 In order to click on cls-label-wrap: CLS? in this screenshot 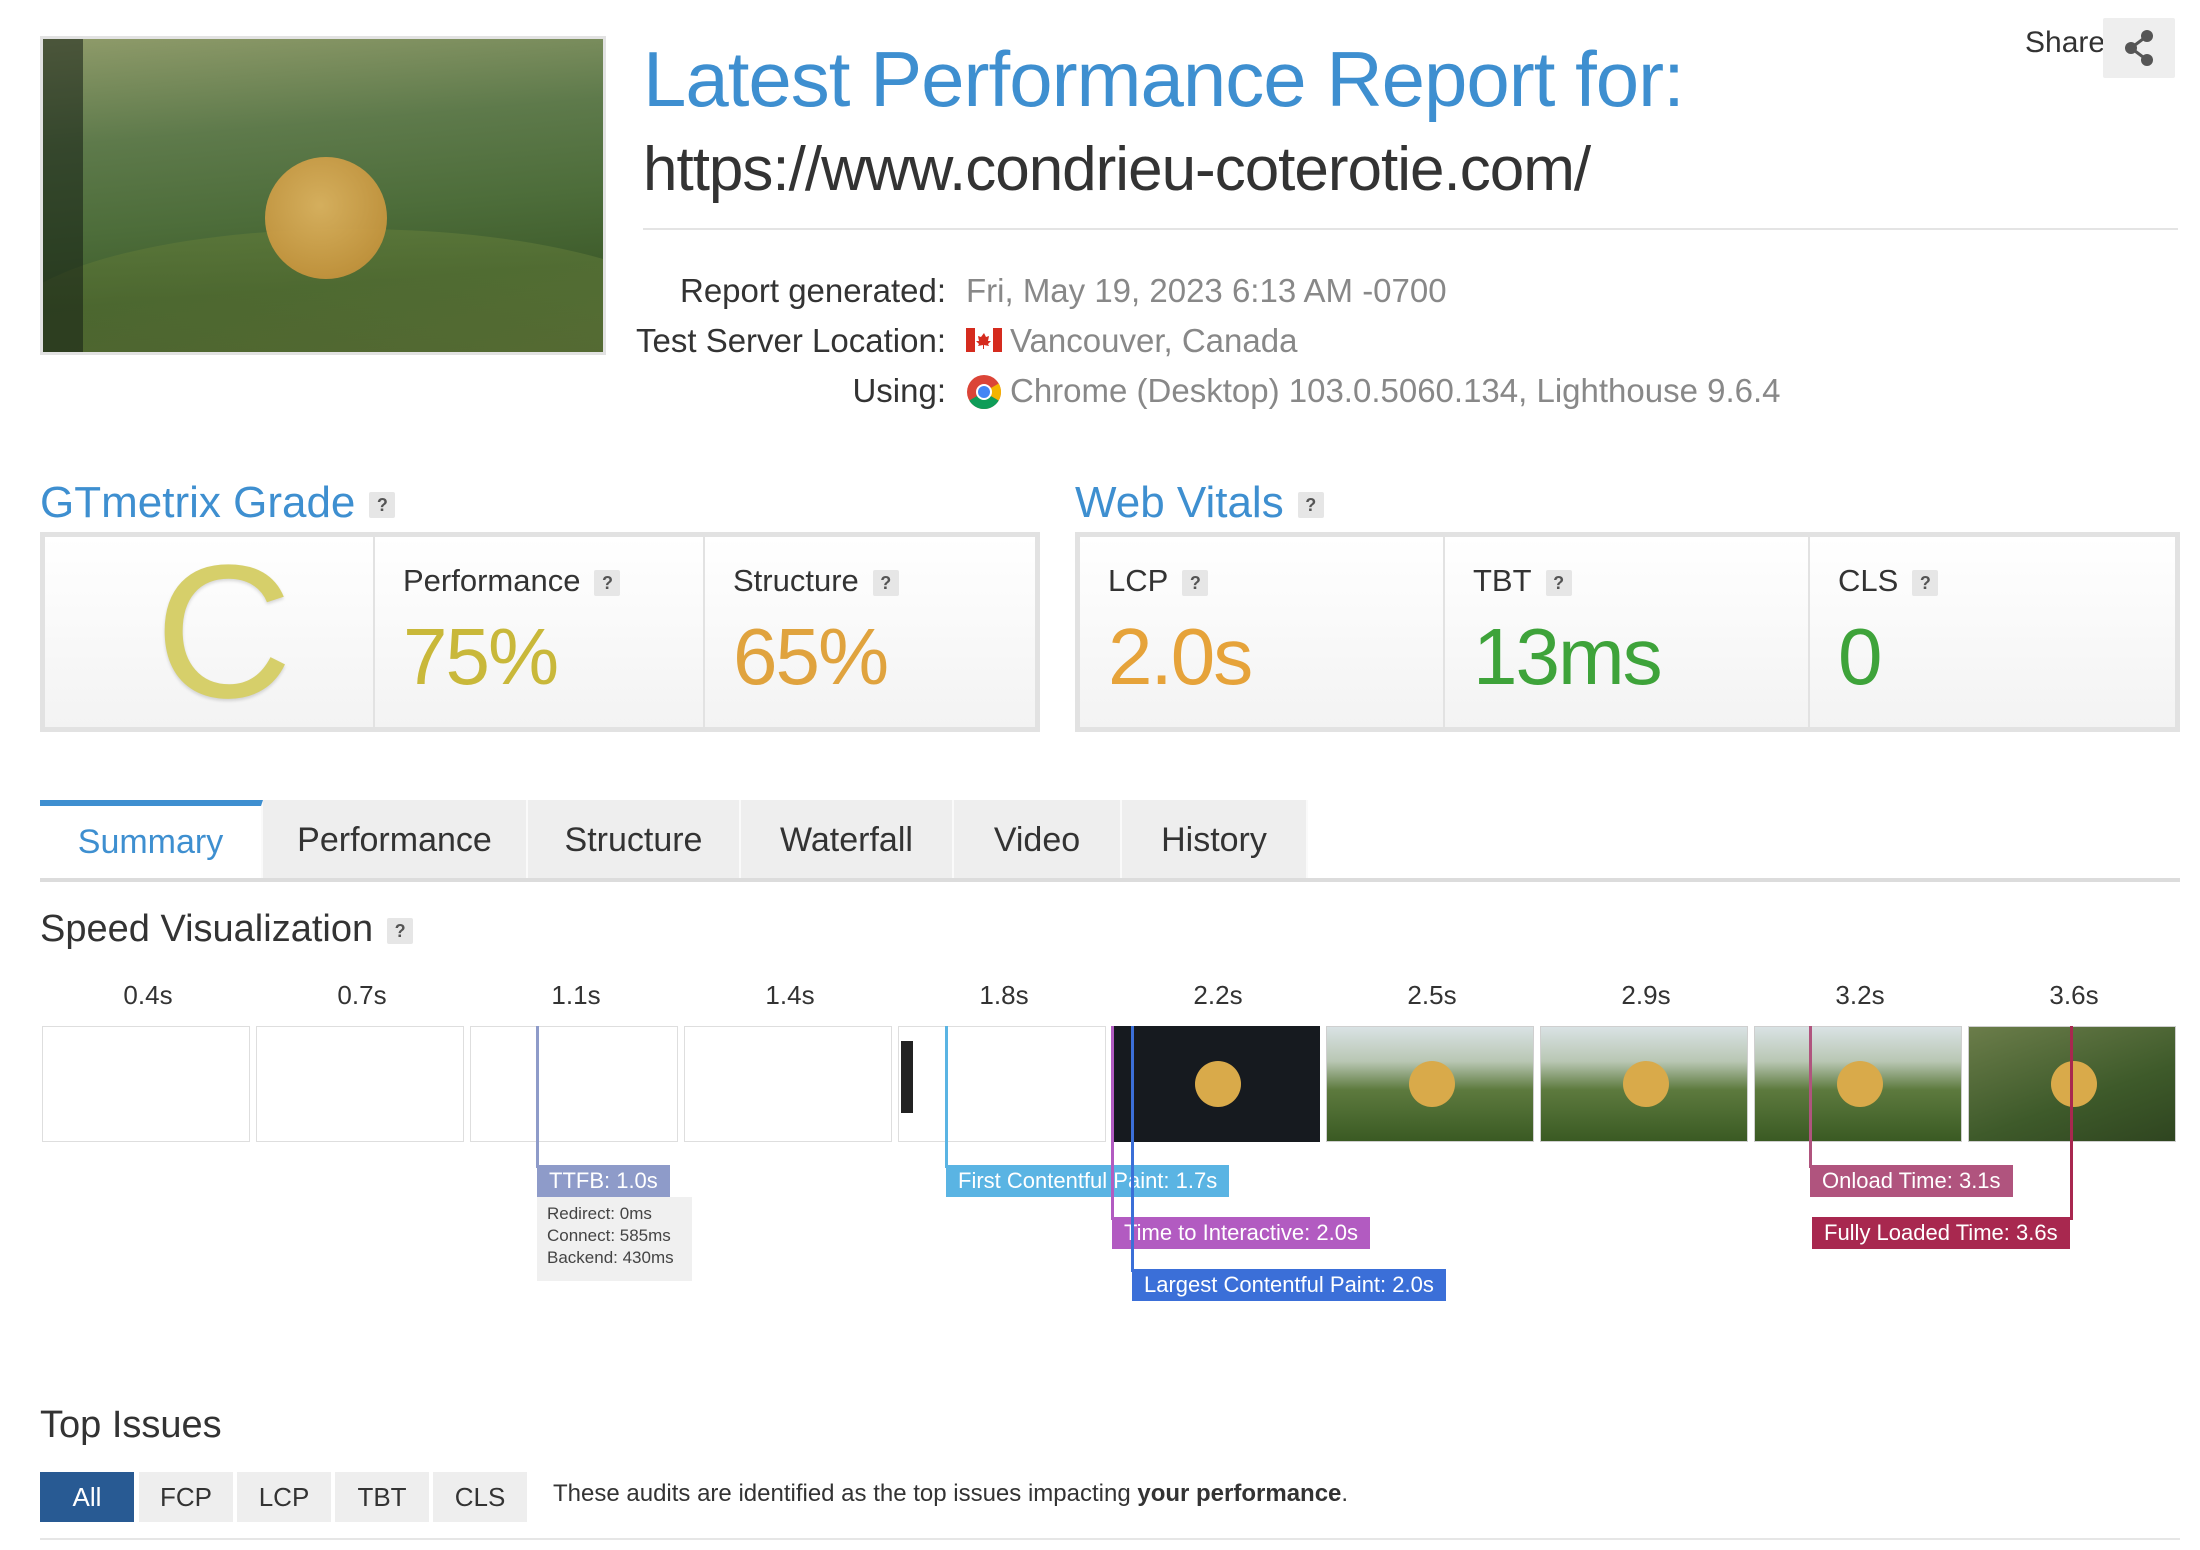, I will do `click(1888, 581)`.